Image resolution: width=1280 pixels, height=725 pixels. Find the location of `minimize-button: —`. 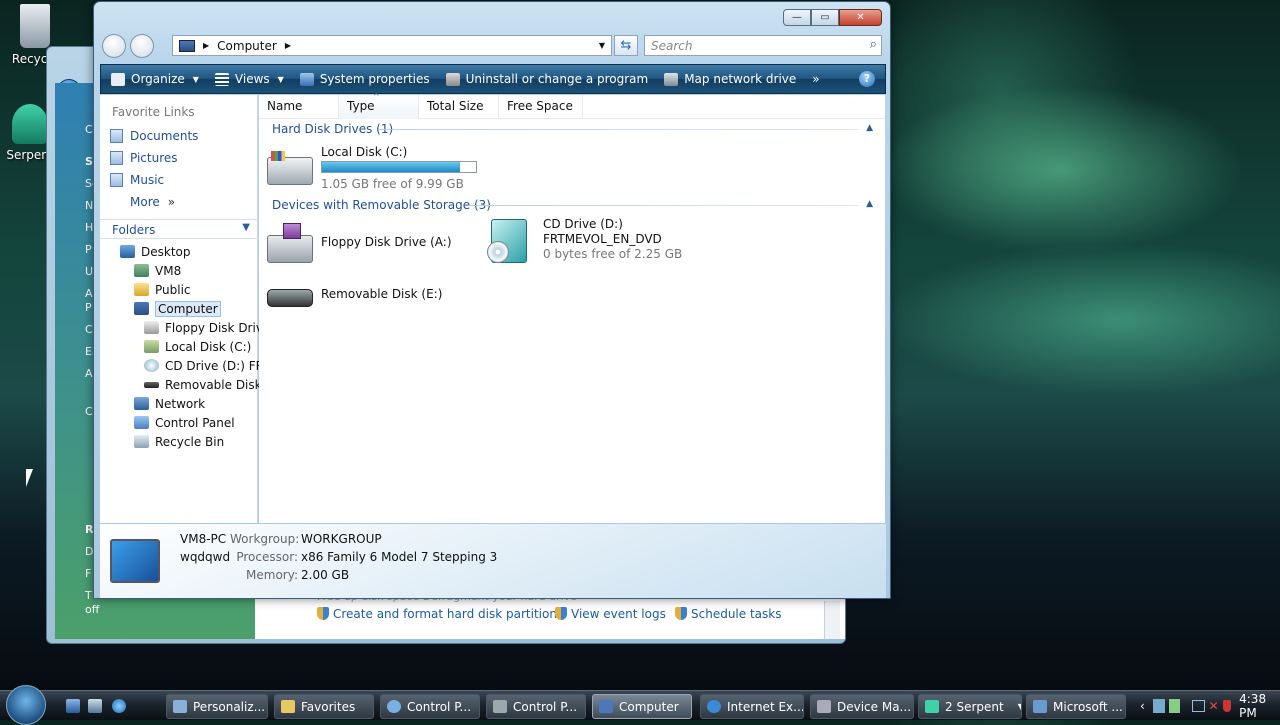

minimize-button: — is located at coordinates (797, 17).